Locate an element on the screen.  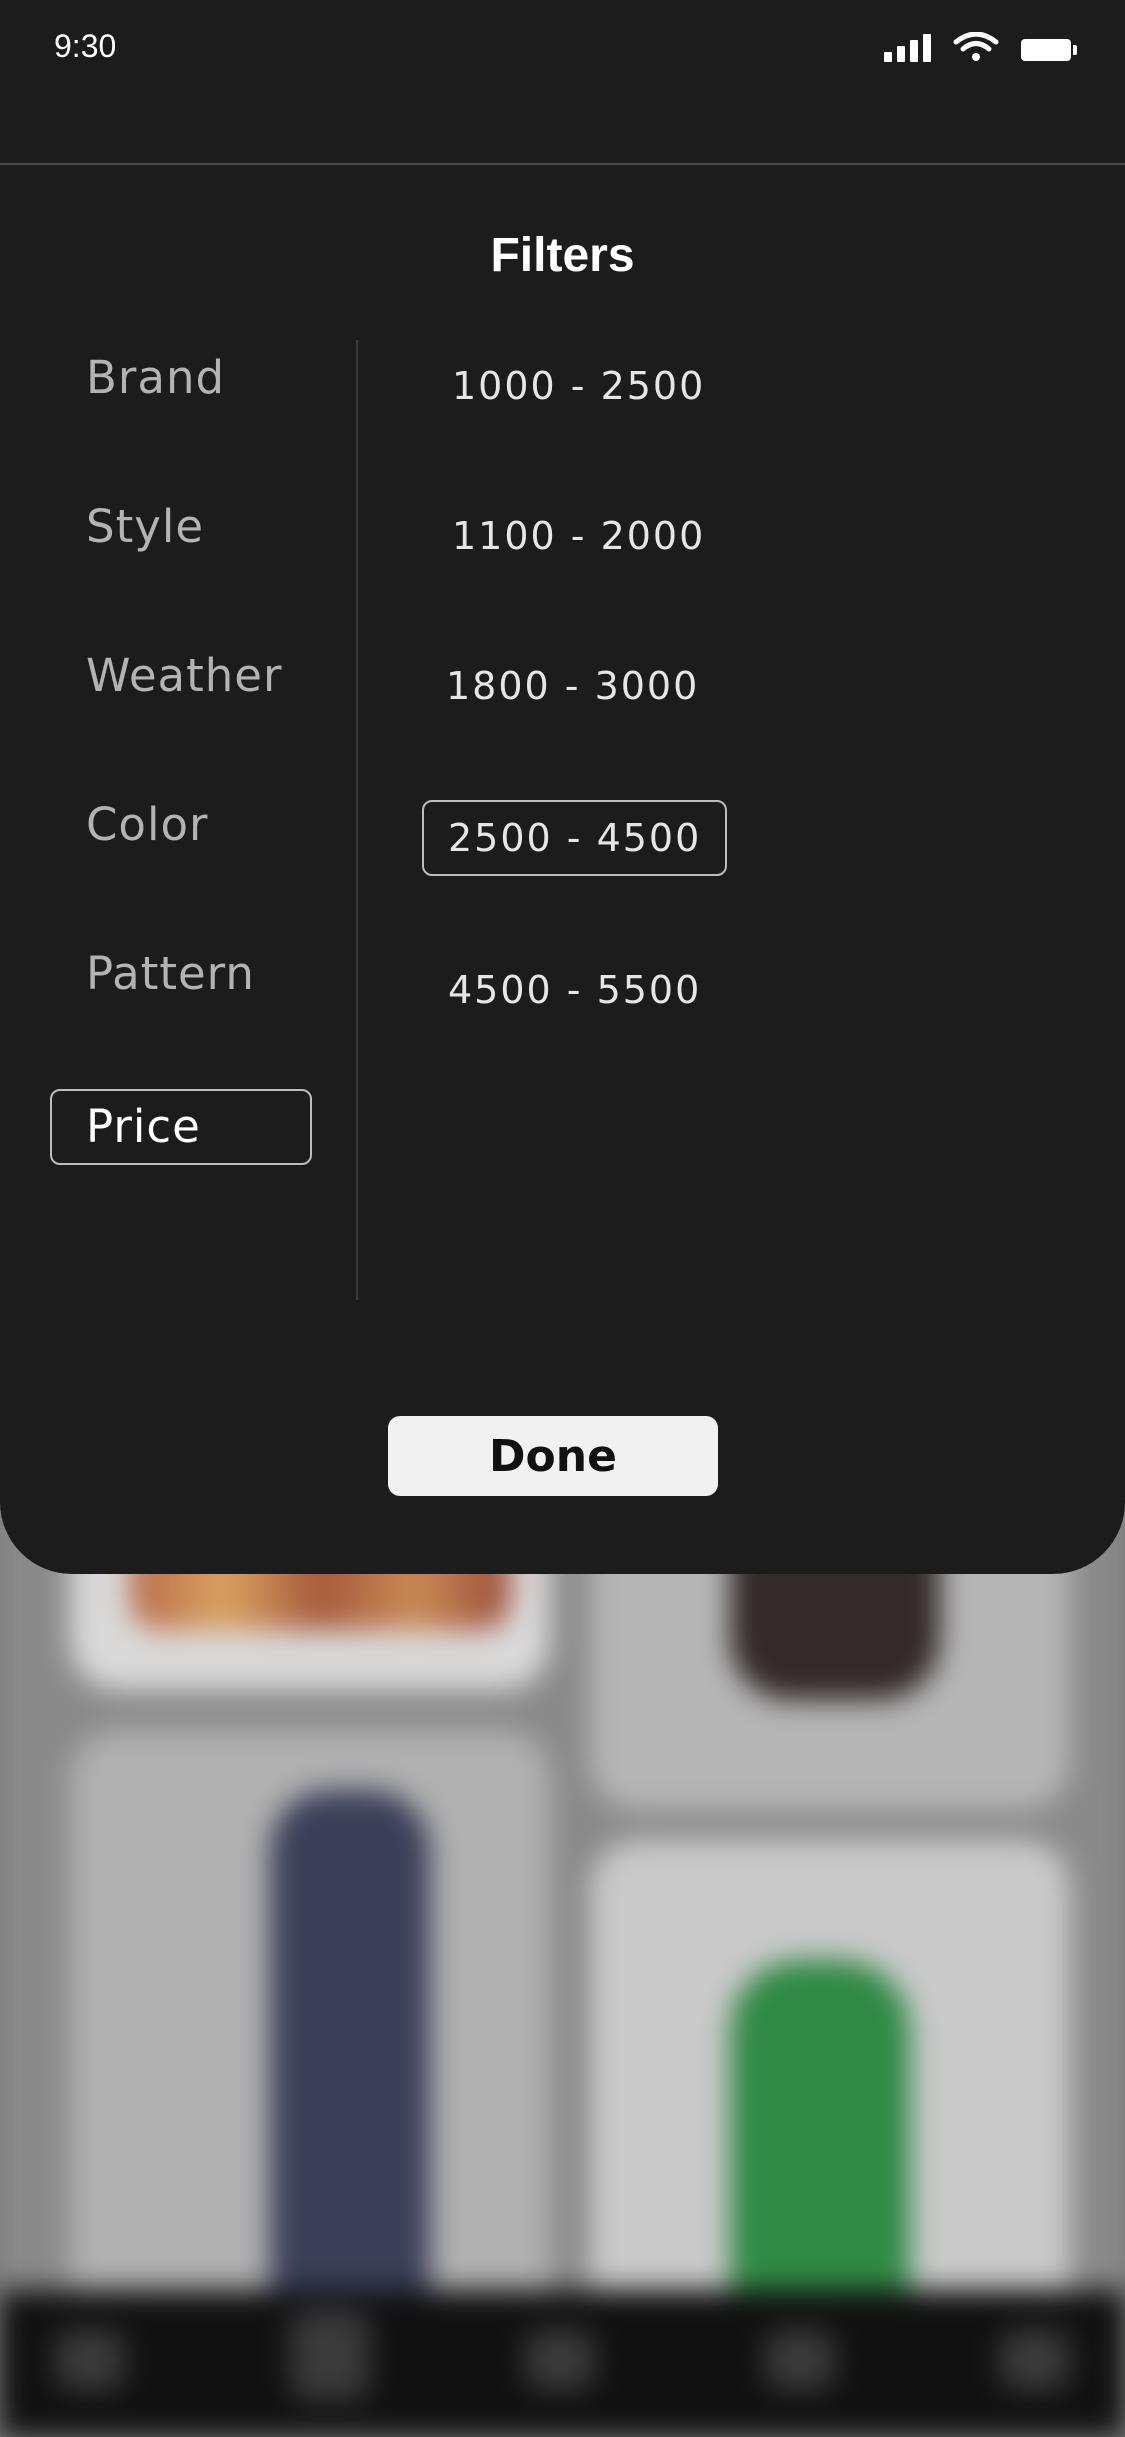
price-option: 1100 - 2000 is located at coordinates (578, 536).